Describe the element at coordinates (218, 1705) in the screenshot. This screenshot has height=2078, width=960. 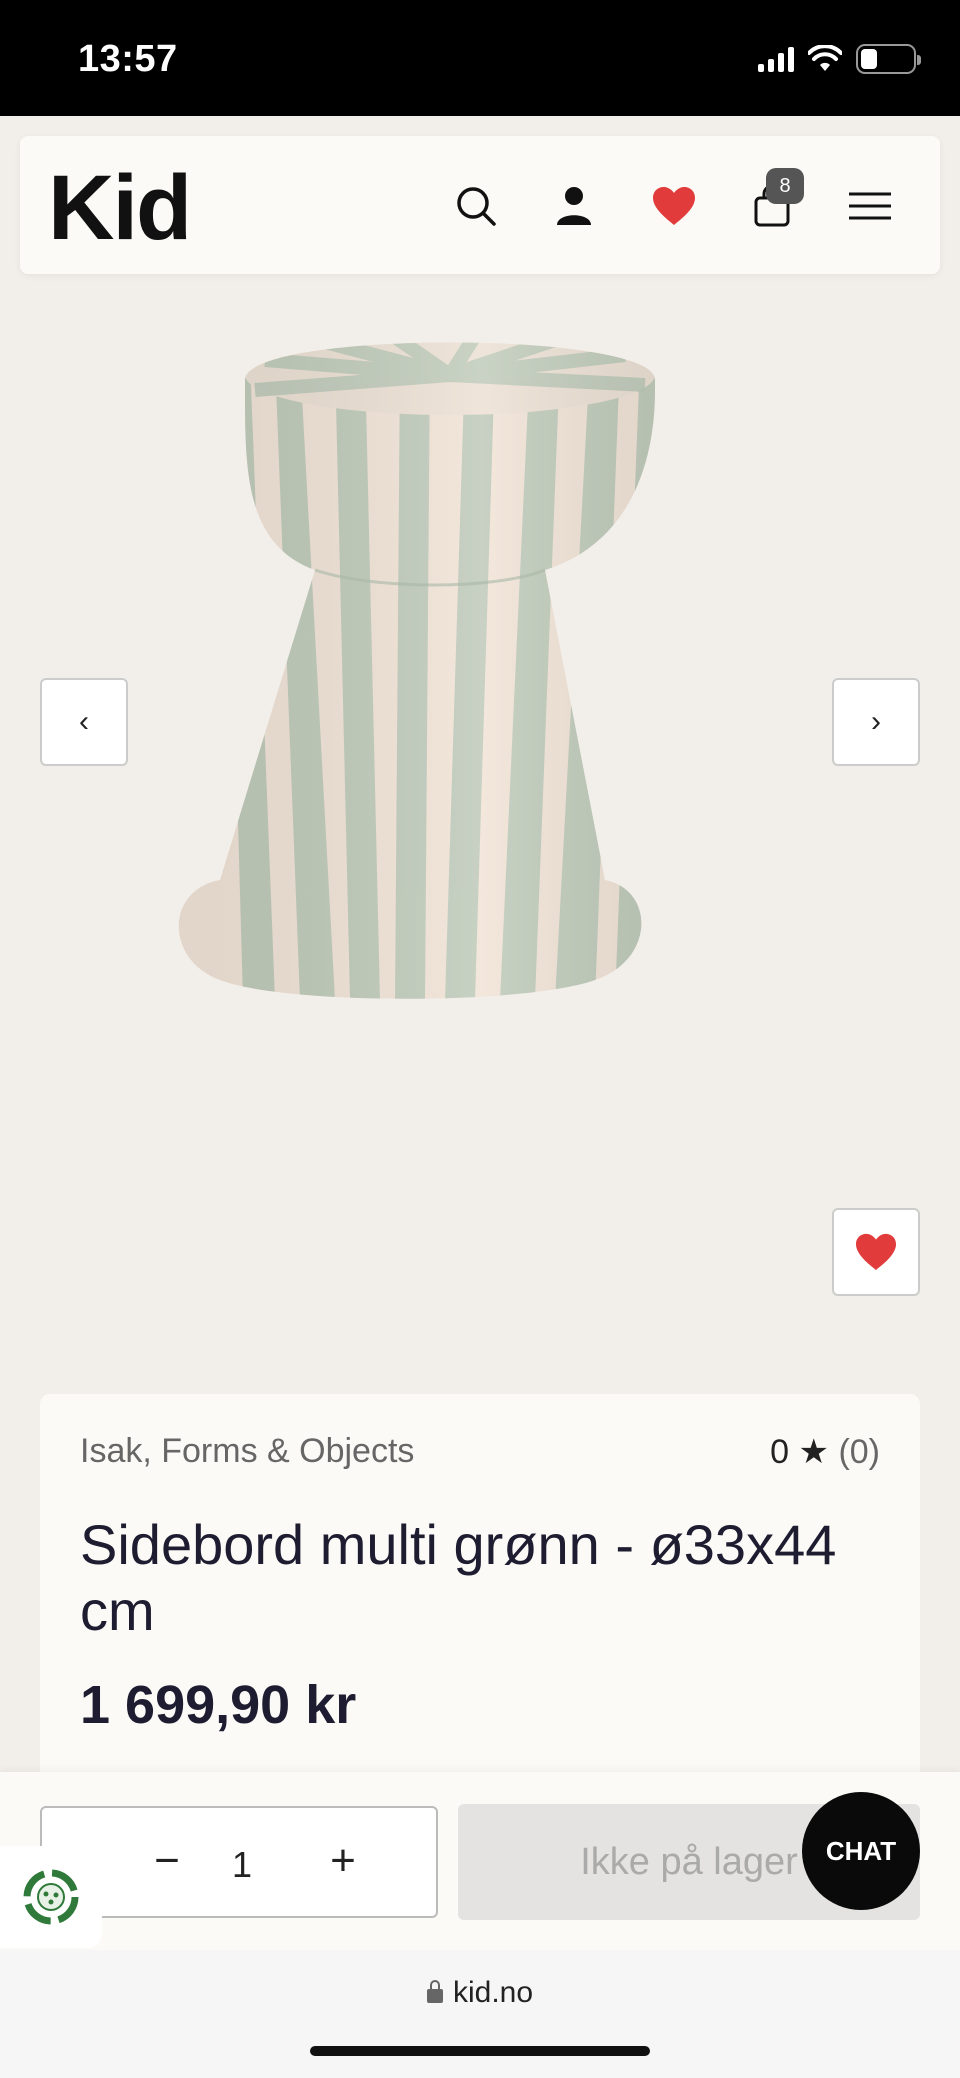
I see `product-price: 1 699,90 kr` at that location.